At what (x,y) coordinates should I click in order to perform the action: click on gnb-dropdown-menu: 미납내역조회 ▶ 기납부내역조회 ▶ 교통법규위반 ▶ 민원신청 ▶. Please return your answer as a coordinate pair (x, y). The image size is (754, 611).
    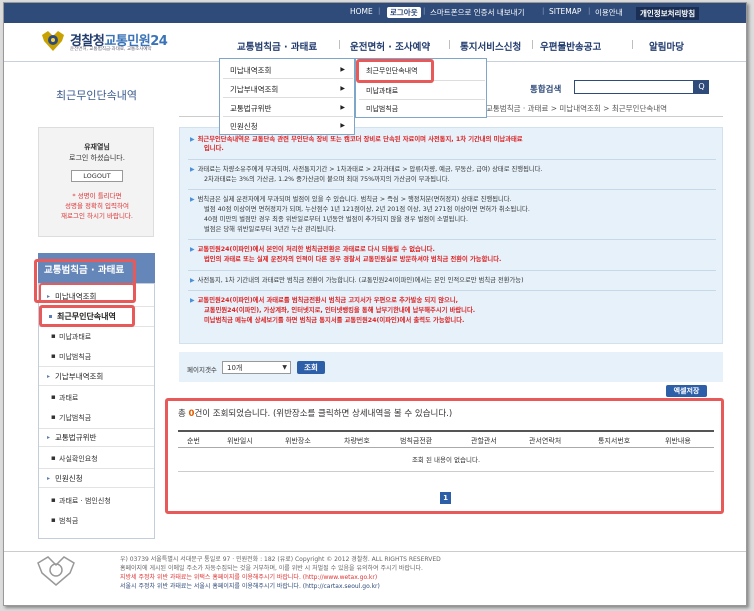
    Looking at the image, I should click on (287, 96).